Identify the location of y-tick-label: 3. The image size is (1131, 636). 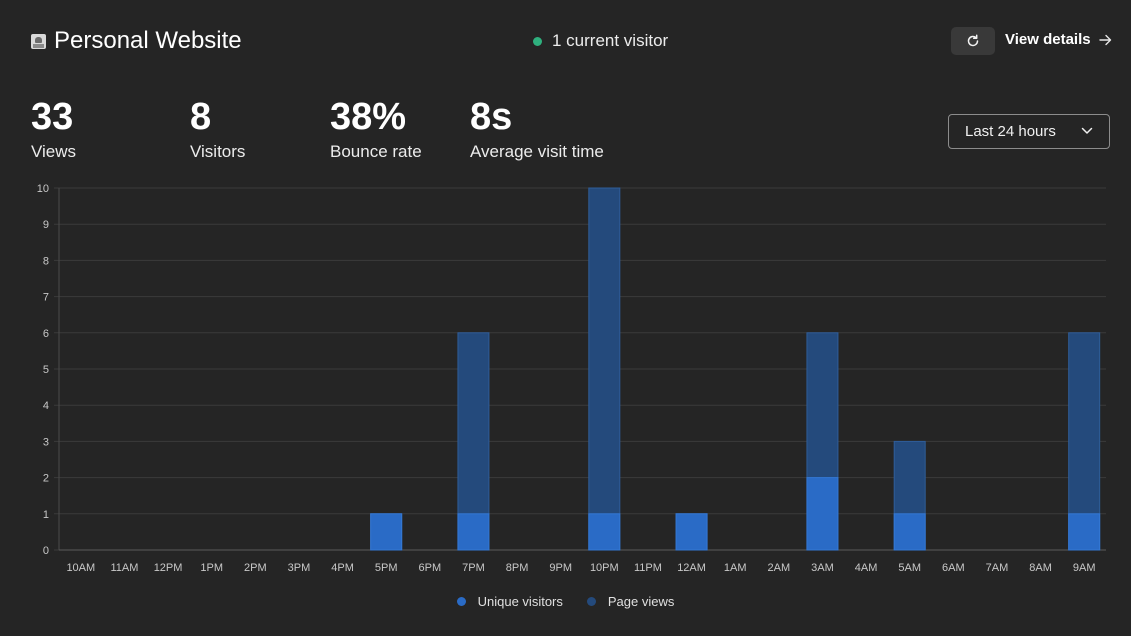
(46, 442).